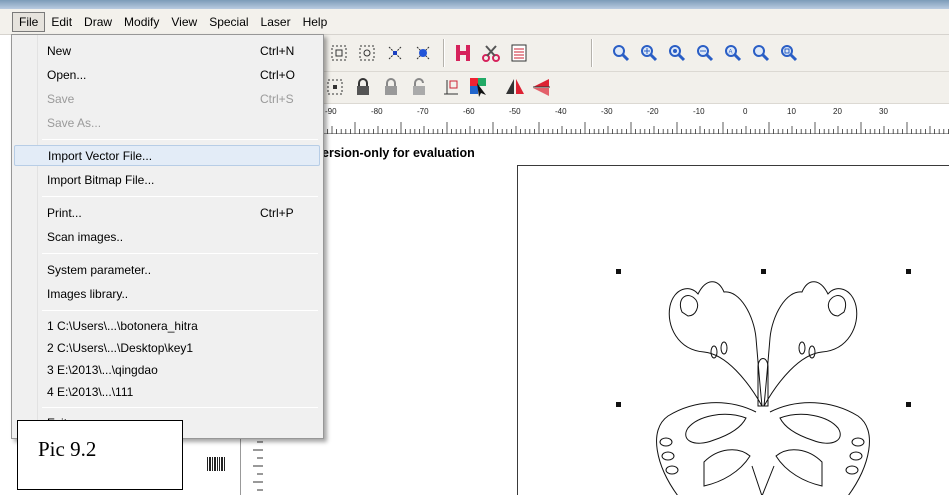 This screenshot has width=949, height=495. I want to click on menu-edit: Edit, so click(61, 22).